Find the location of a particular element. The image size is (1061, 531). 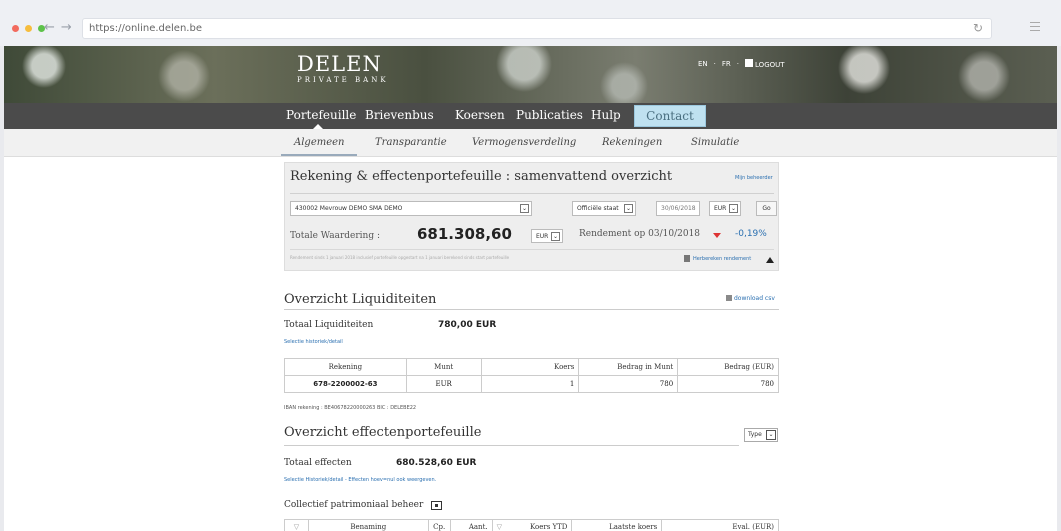

lang-en-link: EN is located at coordinates (703, 64).